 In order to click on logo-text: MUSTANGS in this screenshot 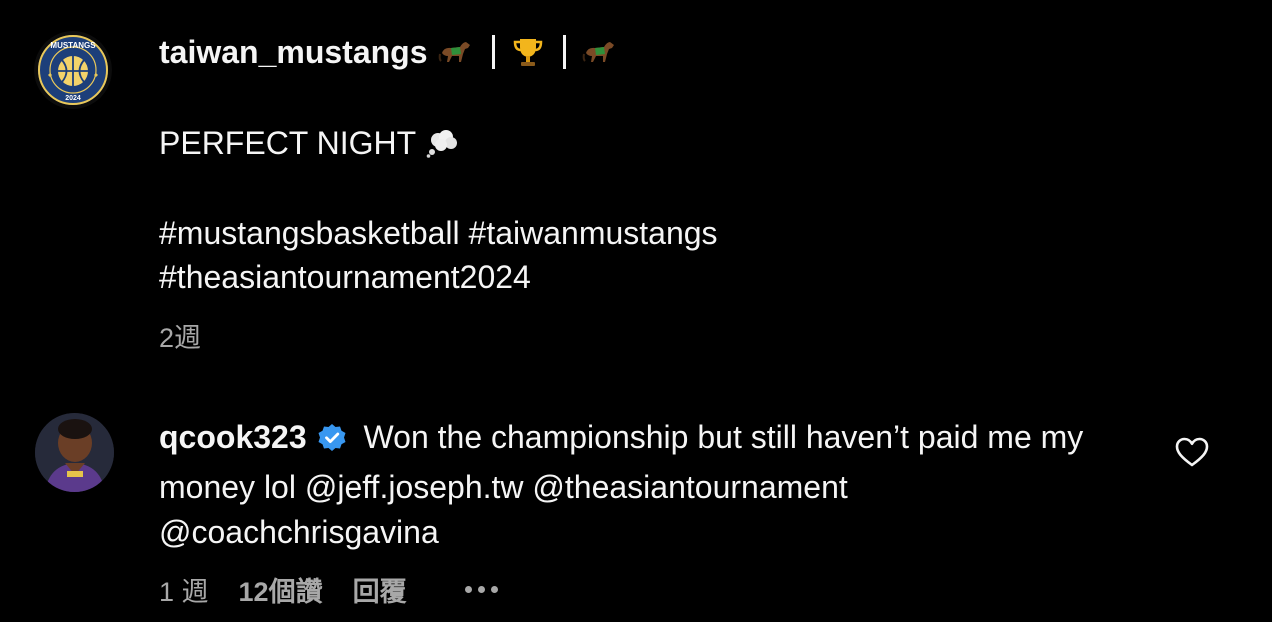, I will do `click(73, 45)`.